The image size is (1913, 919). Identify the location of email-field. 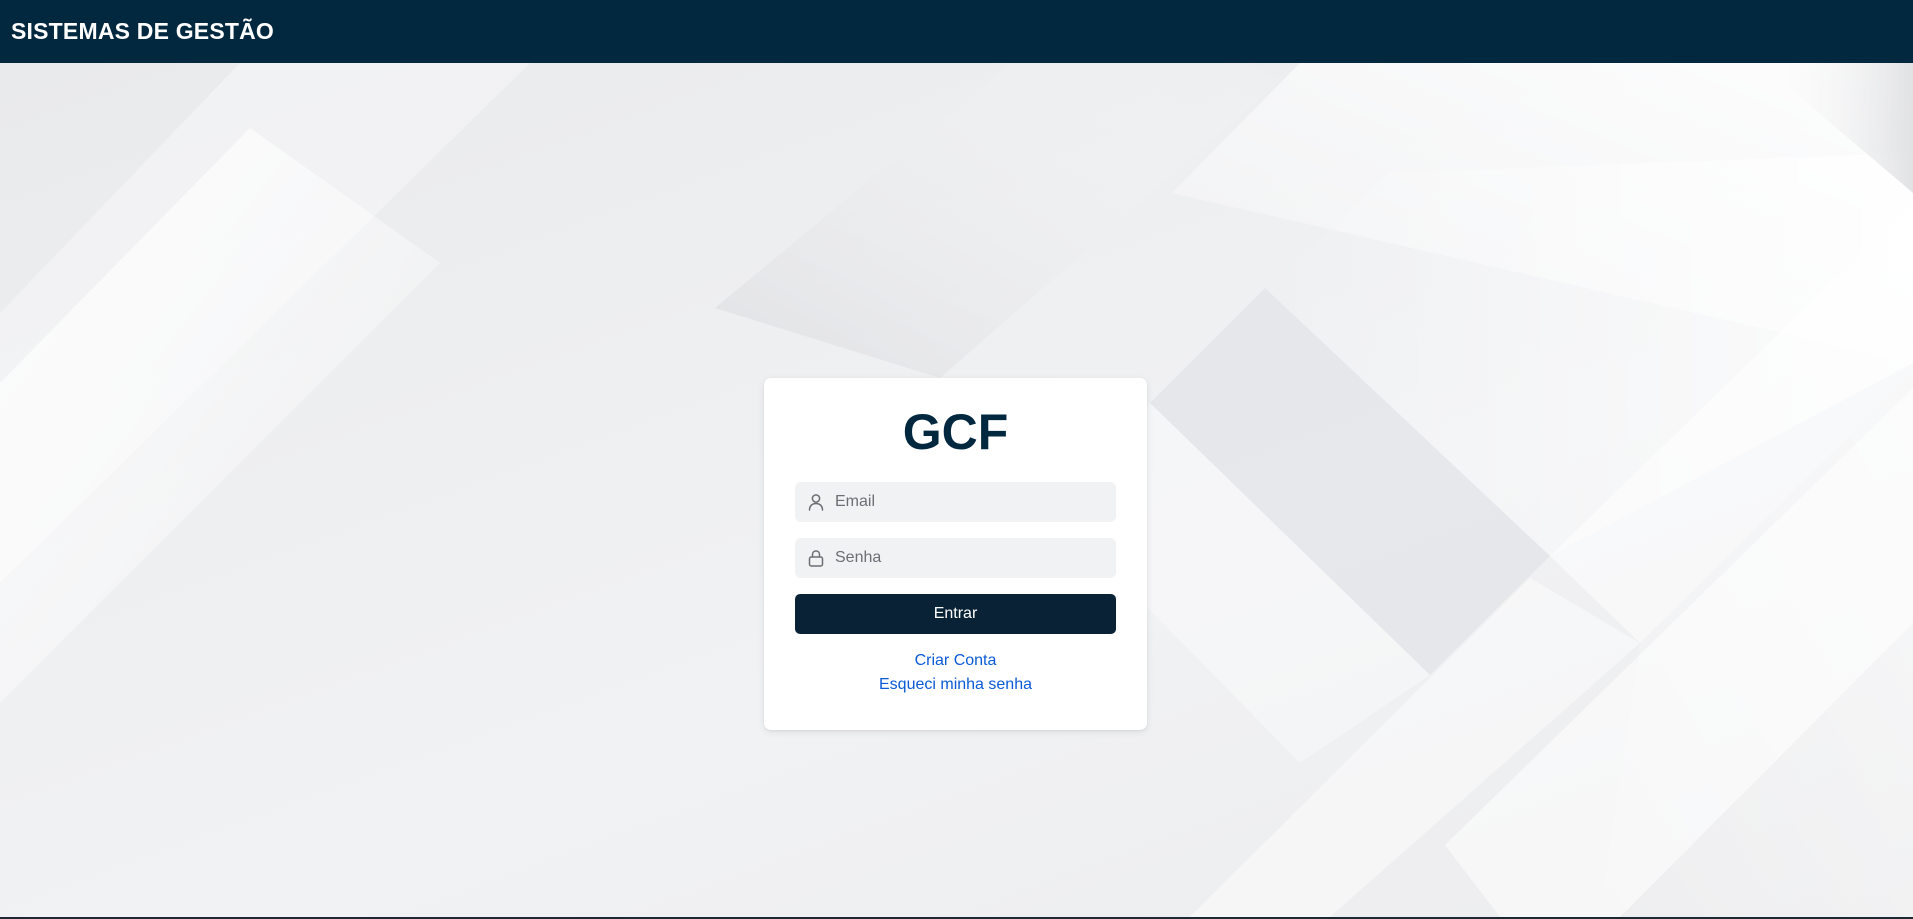
(955, 502).